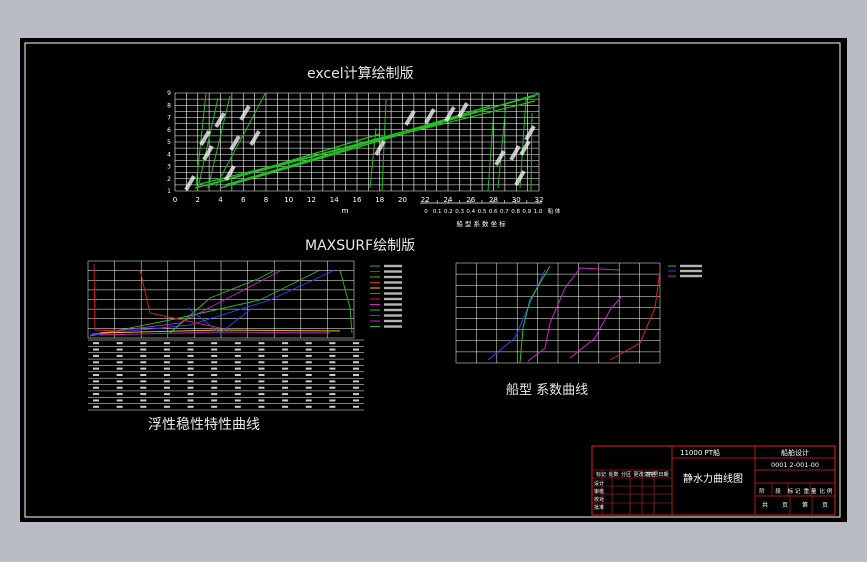 This screenshot has height=562, width=867. Describe the element at coordinates (266, 200) in the screenshot. I see `excel-x-tick: 8` at that location.